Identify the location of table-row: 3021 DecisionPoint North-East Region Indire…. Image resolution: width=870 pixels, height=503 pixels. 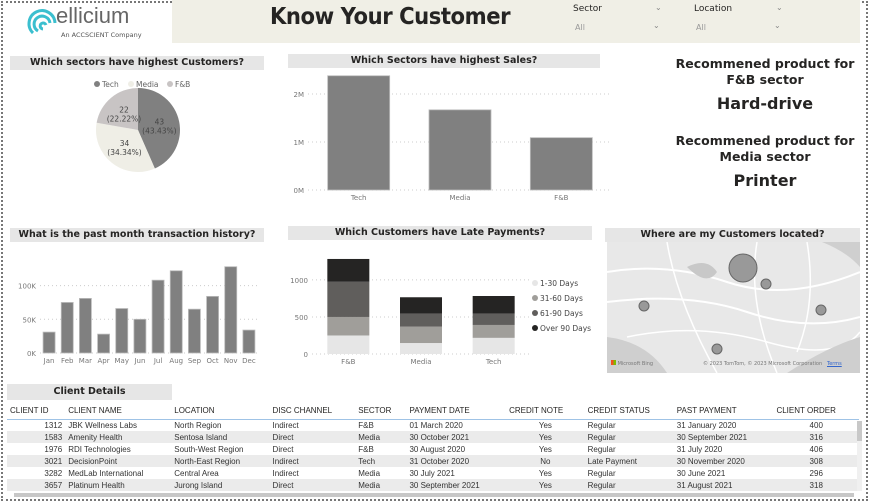
(433, 461).